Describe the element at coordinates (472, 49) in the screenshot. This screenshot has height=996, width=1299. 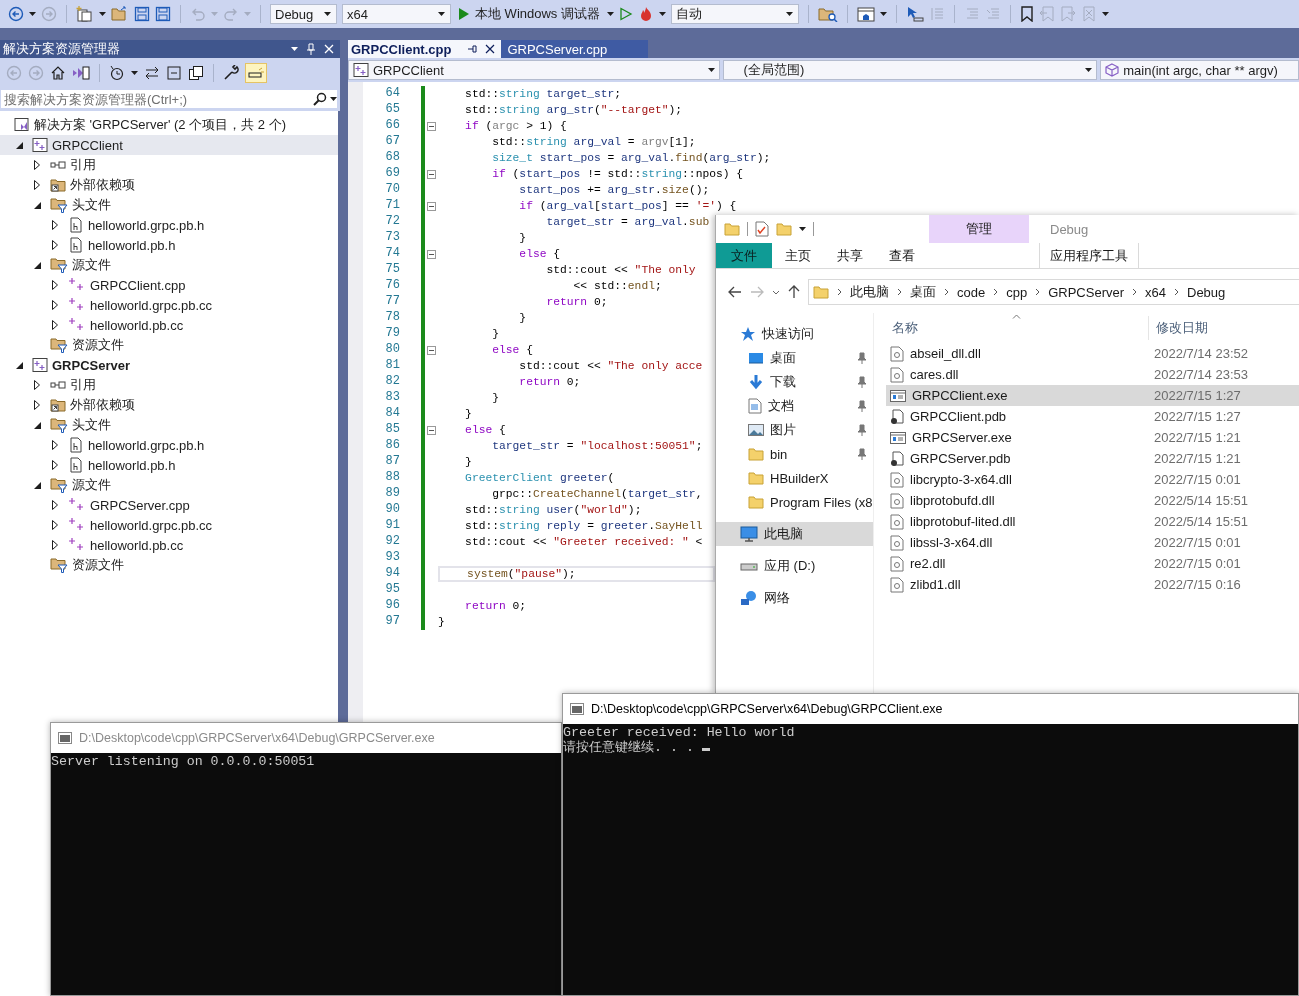
I see `pin-icon` at that location.